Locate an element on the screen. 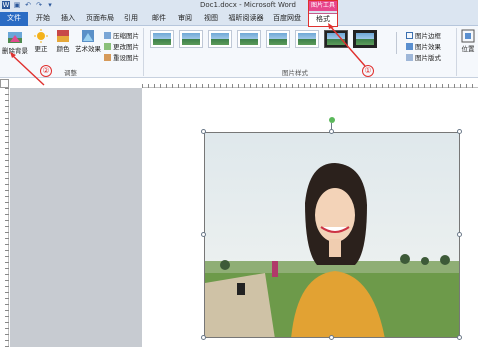  resize-handle-s is located at coordinates (331, 337).